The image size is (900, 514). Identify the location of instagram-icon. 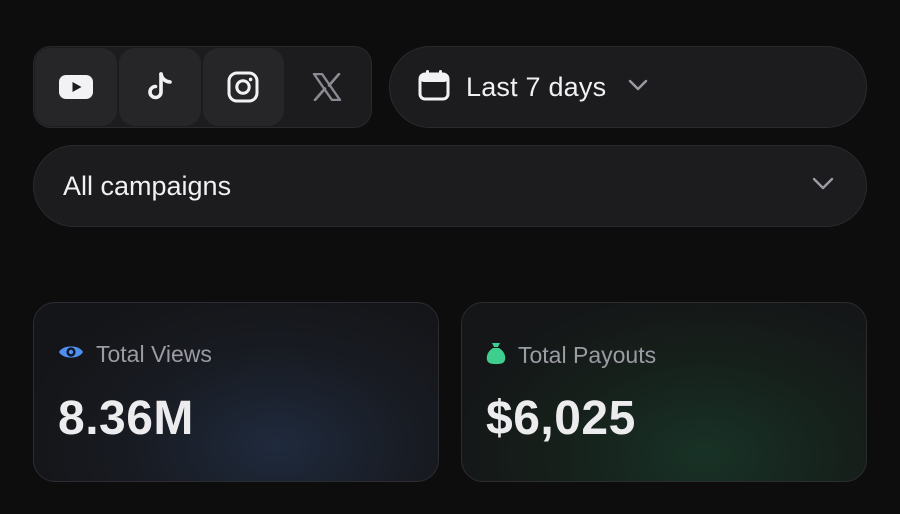
(243, 87).